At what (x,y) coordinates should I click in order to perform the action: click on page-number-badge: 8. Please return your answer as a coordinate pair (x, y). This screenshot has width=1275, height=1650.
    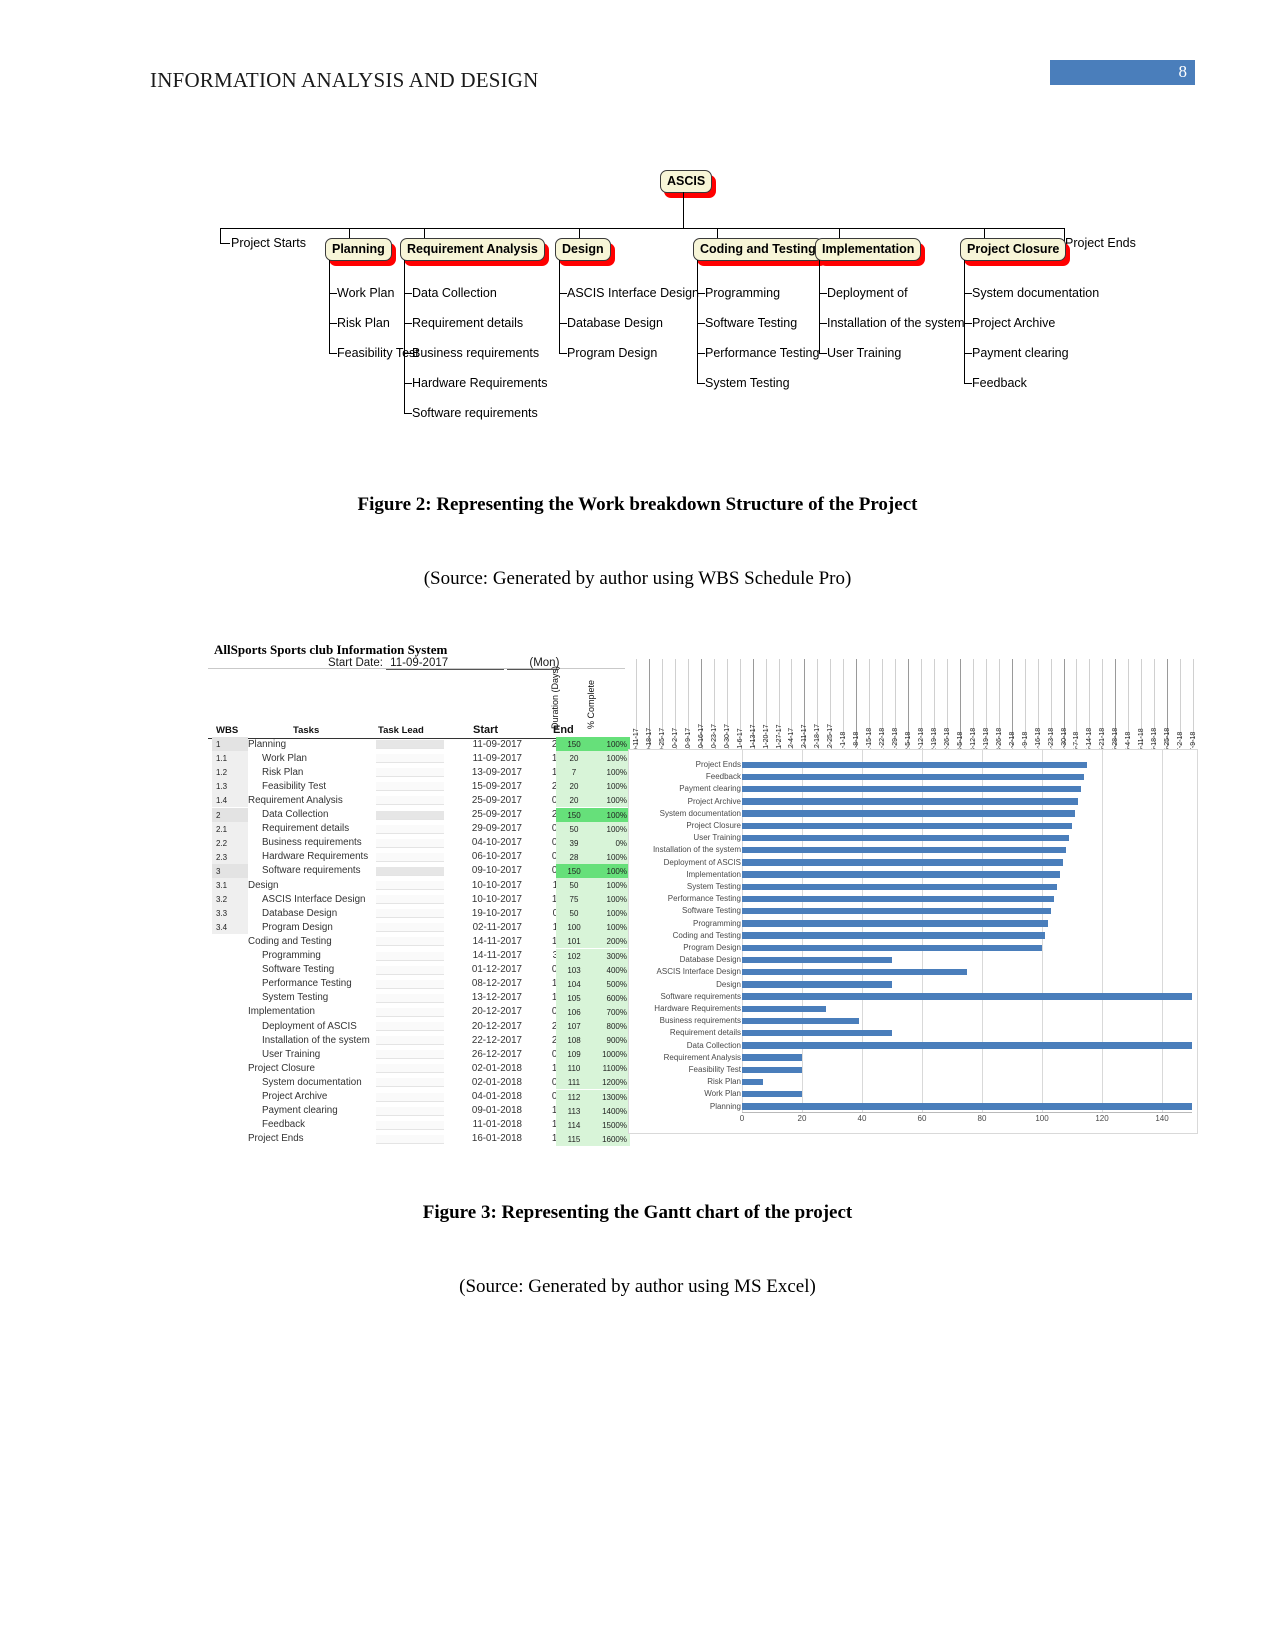
    Looking at the image, I should click on (1122, 72).